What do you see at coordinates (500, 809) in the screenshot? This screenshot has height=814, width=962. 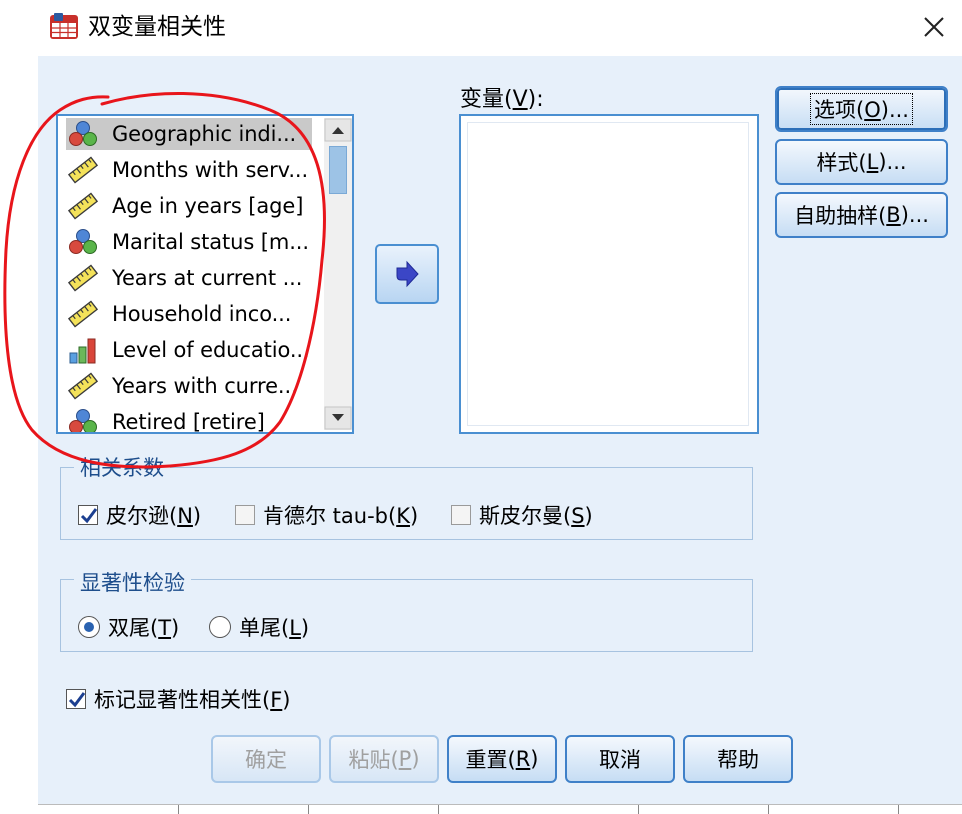 I see `background-data-grid` at bounding box center [500, 809].